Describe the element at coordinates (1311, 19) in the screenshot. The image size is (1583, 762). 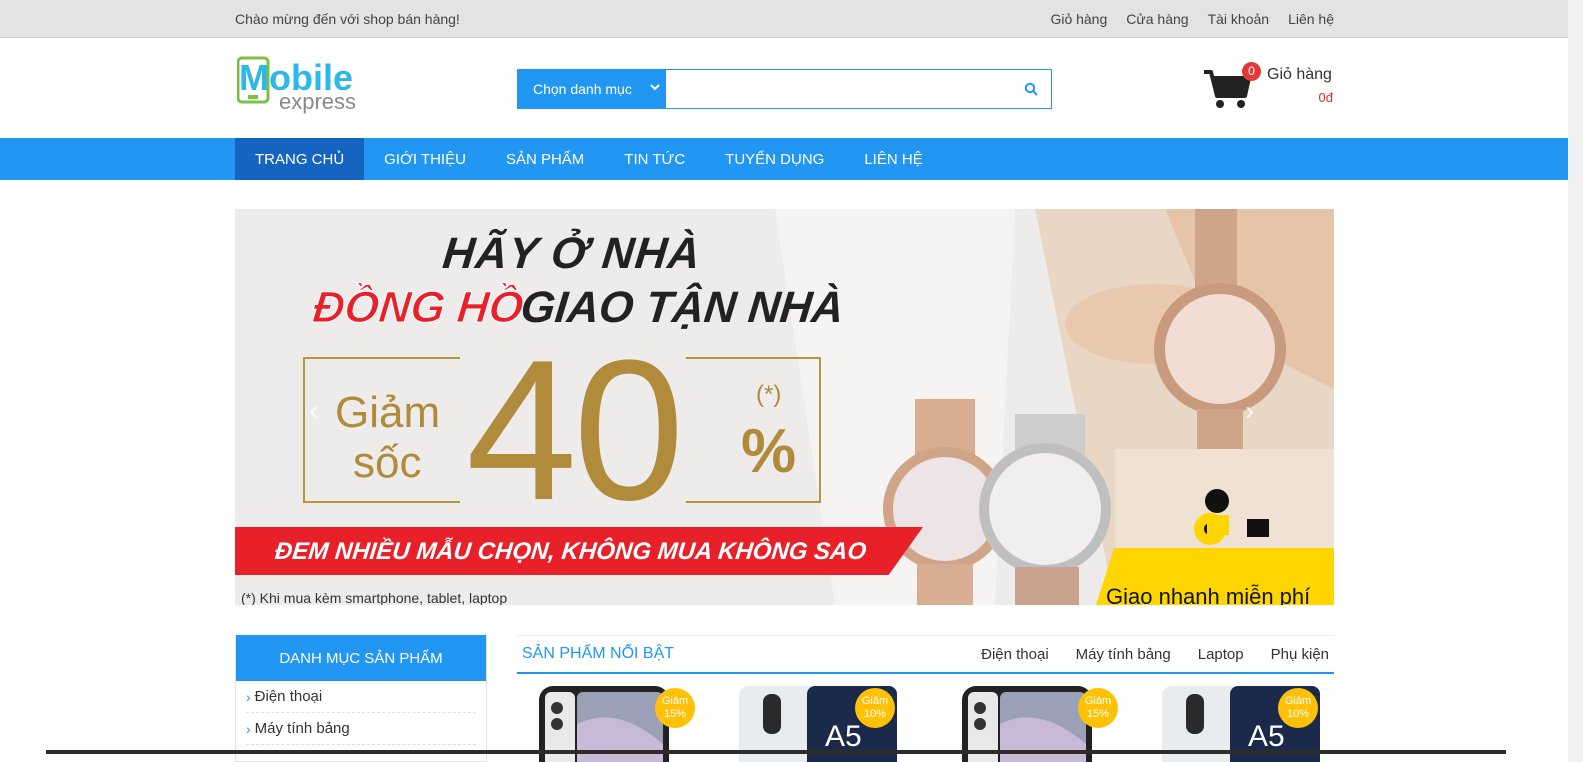
I see `top-link-contact: Liên hệ` at that location.